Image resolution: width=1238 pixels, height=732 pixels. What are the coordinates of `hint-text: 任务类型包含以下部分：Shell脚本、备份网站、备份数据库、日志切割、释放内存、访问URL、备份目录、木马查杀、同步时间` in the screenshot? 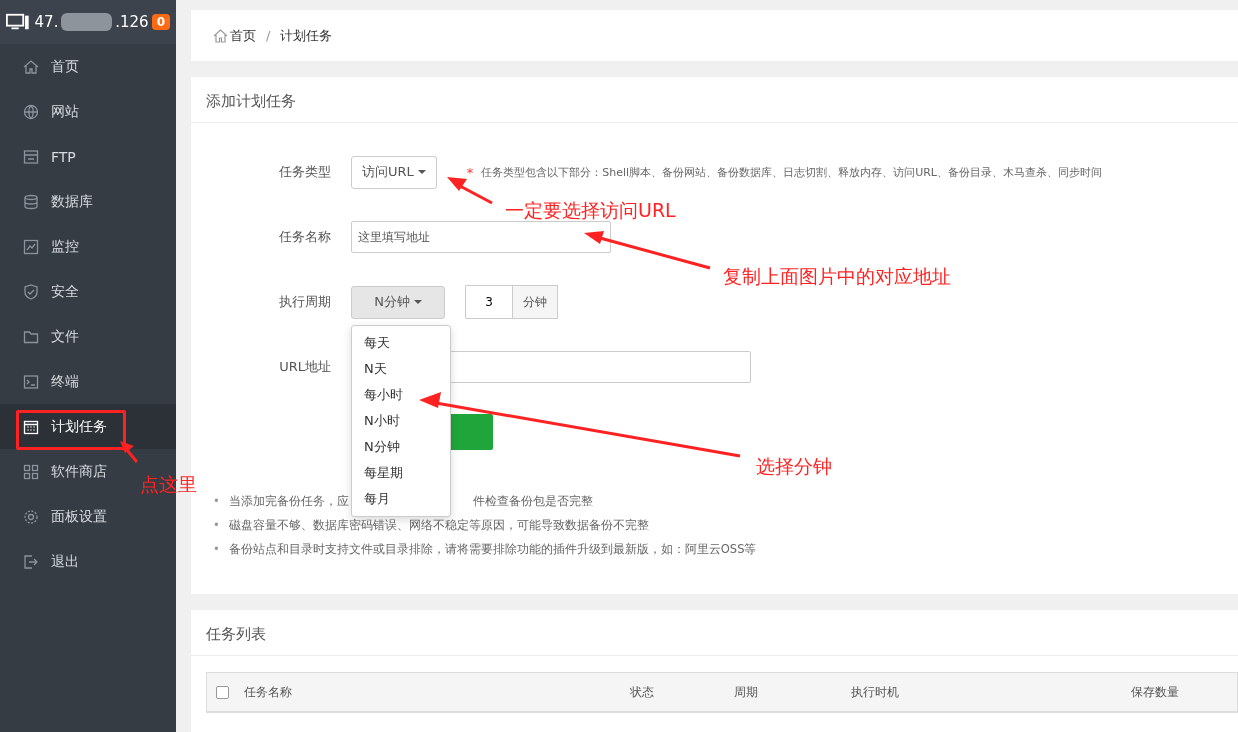 It's located at (791, 172).